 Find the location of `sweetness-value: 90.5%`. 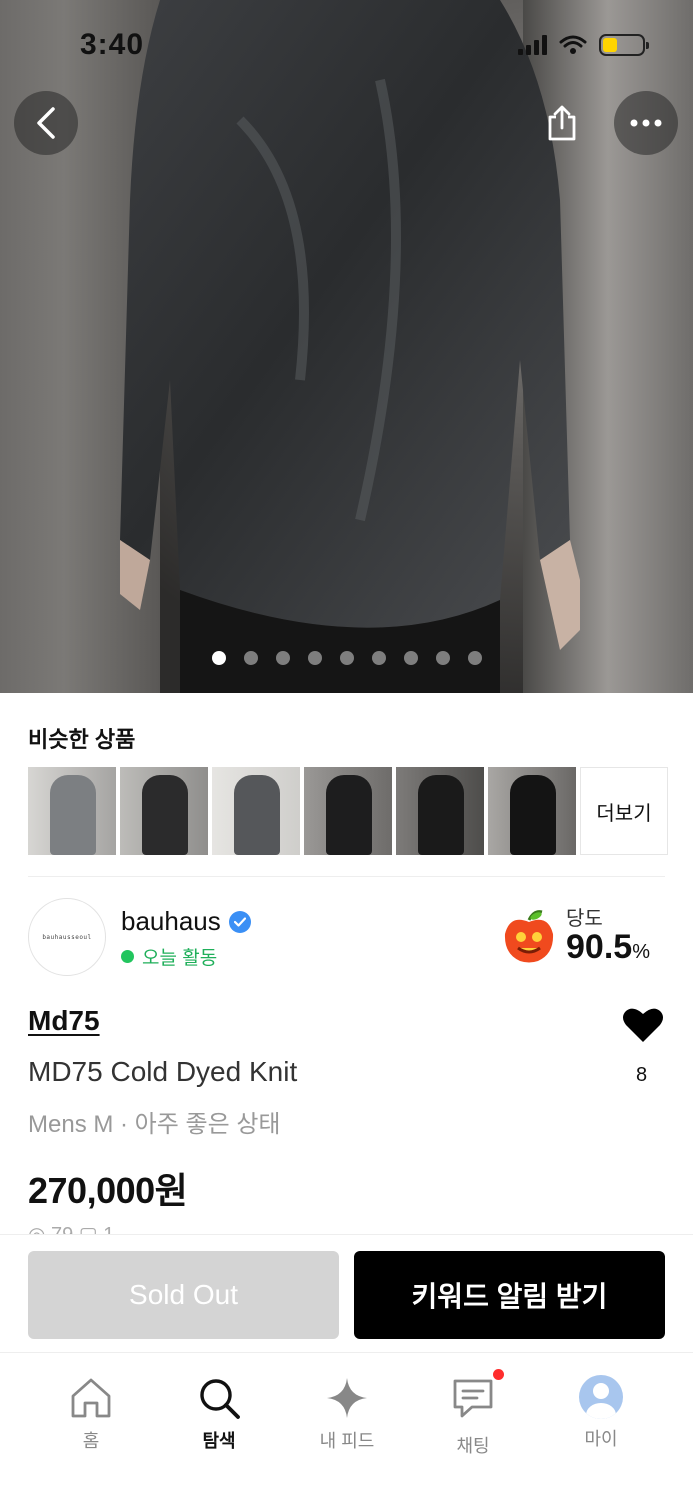

sweetness-value: 90.5% is located at coordinates (608, 947).